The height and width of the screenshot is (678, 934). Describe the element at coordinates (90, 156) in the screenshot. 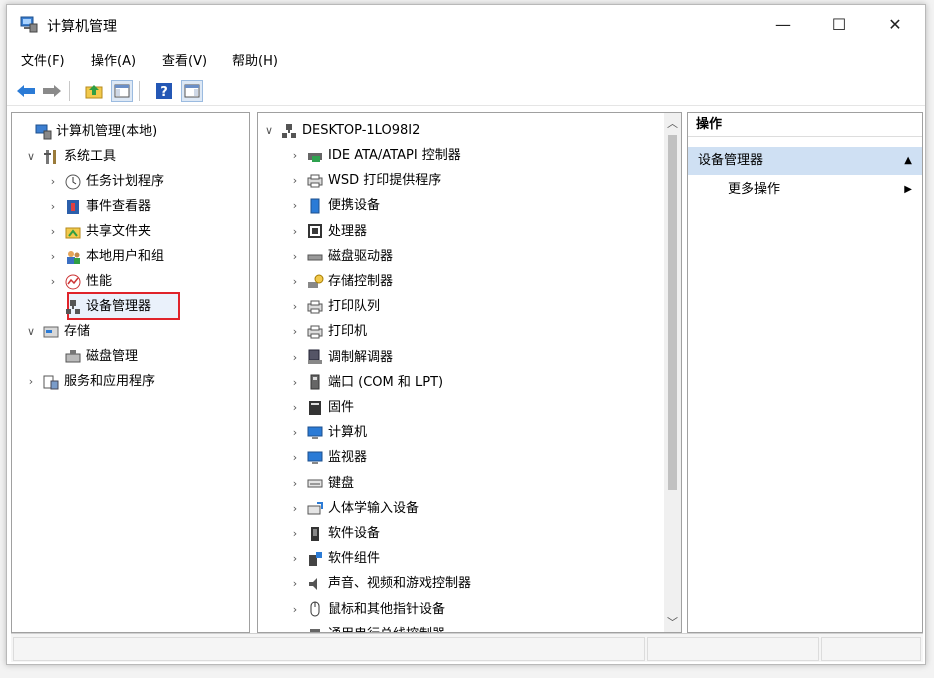

I see `tree-item-label: 系统工具` at that location.